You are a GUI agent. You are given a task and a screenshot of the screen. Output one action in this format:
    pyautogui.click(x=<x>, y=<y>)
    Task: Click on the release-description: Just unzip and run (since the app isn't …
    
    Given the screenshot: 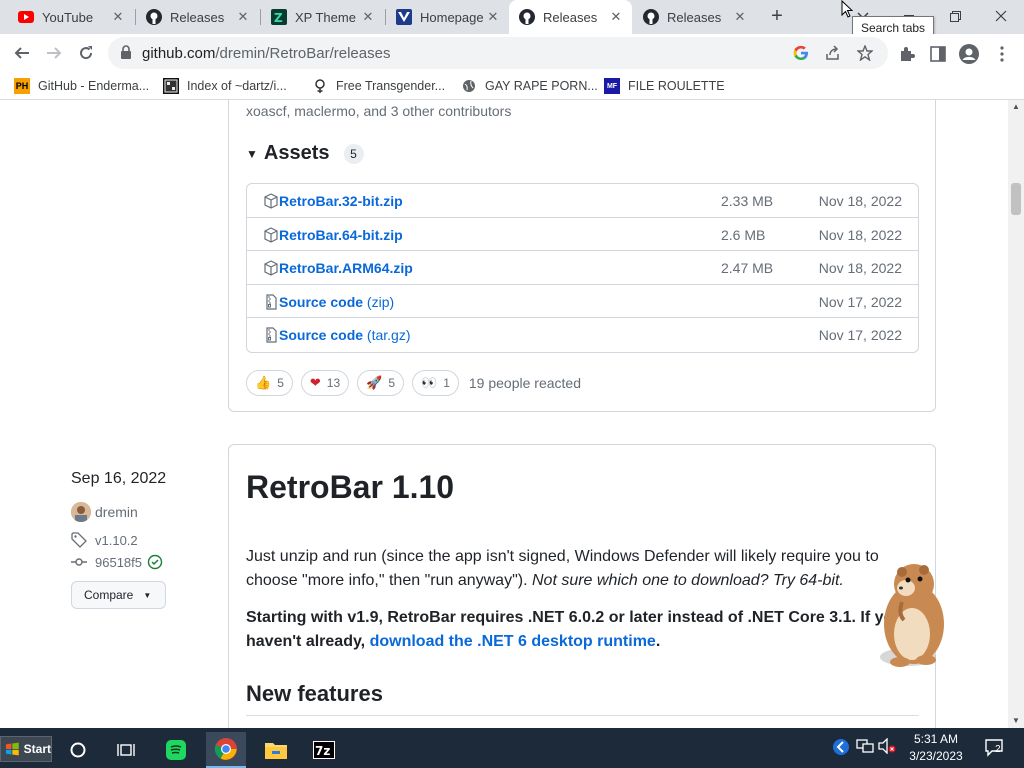 What is the action you would take?
    pyautogui.click(x=571, y=569)
    